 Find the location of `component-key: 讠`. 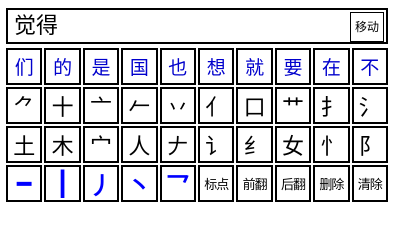

component-key: 讠 is located at coordinates (216, 144).